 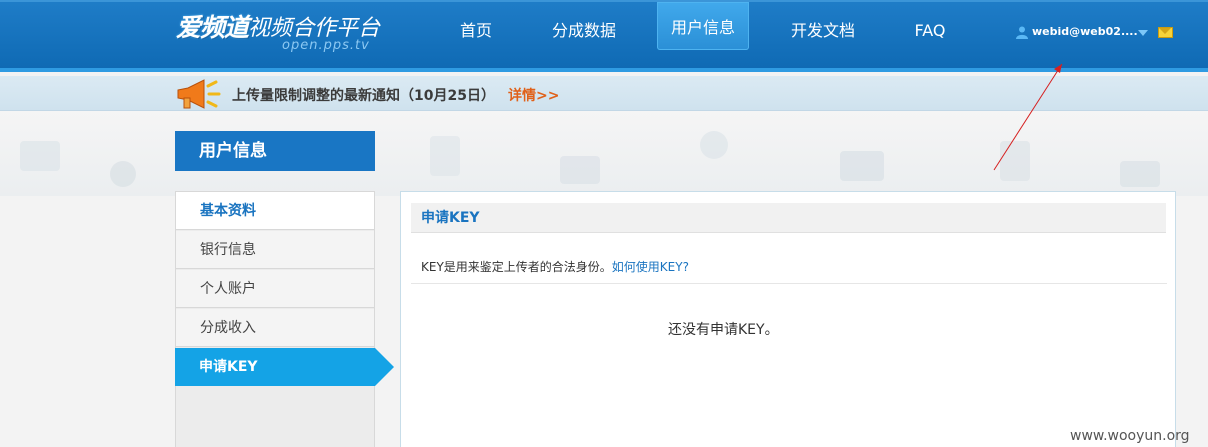 What do you see at coordinates (275, 151) in the screenshot?
I see `sidebar-title: 用户信息` at bounding box center [275, 151].